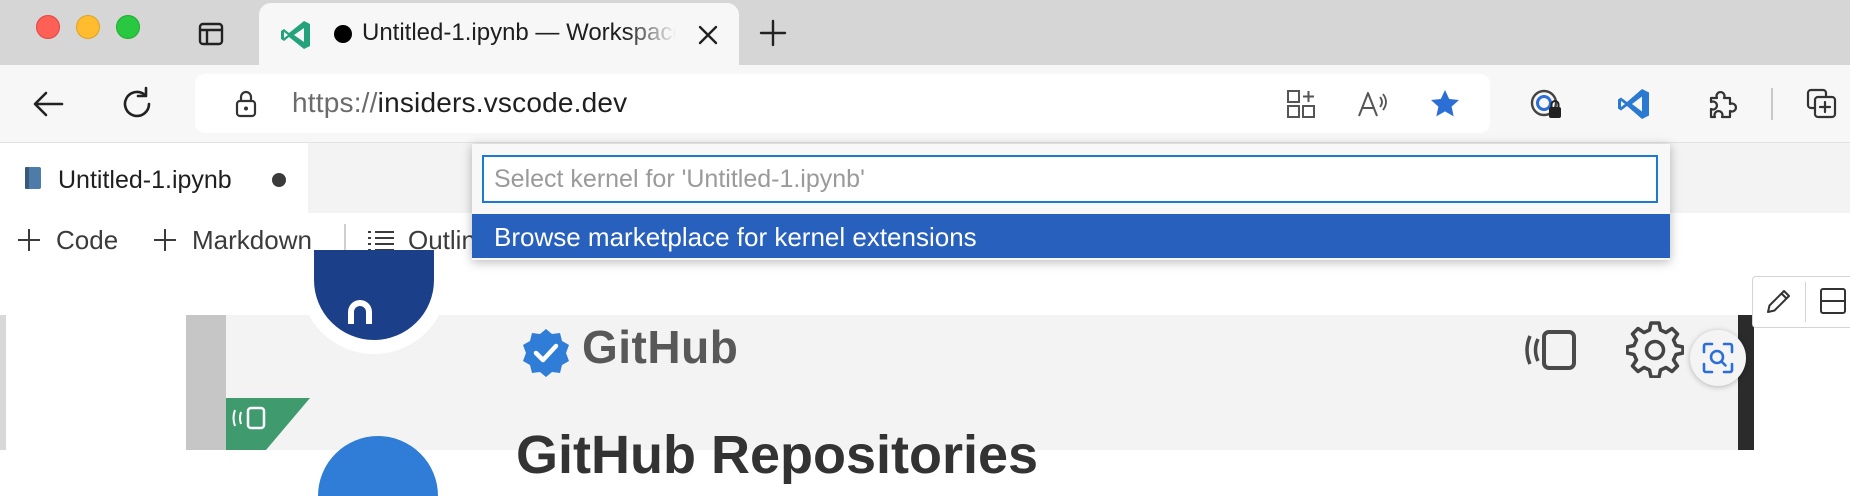 This screenshot has width=1850, height=496. I want to click on back-arrow-icon, so click(49, 104).